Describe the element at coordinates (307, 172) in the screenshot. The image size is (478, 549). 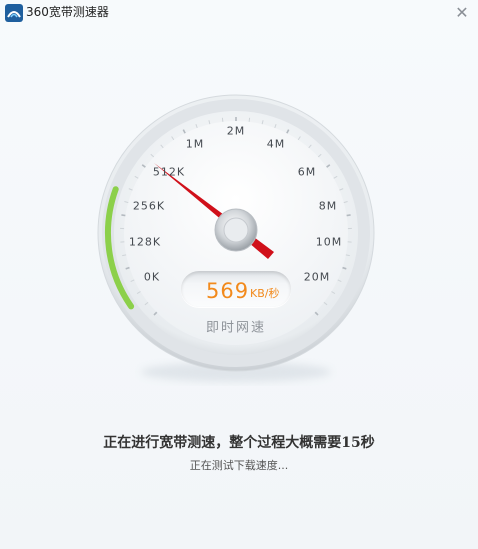
I see `tick-label: 6M` at that location.